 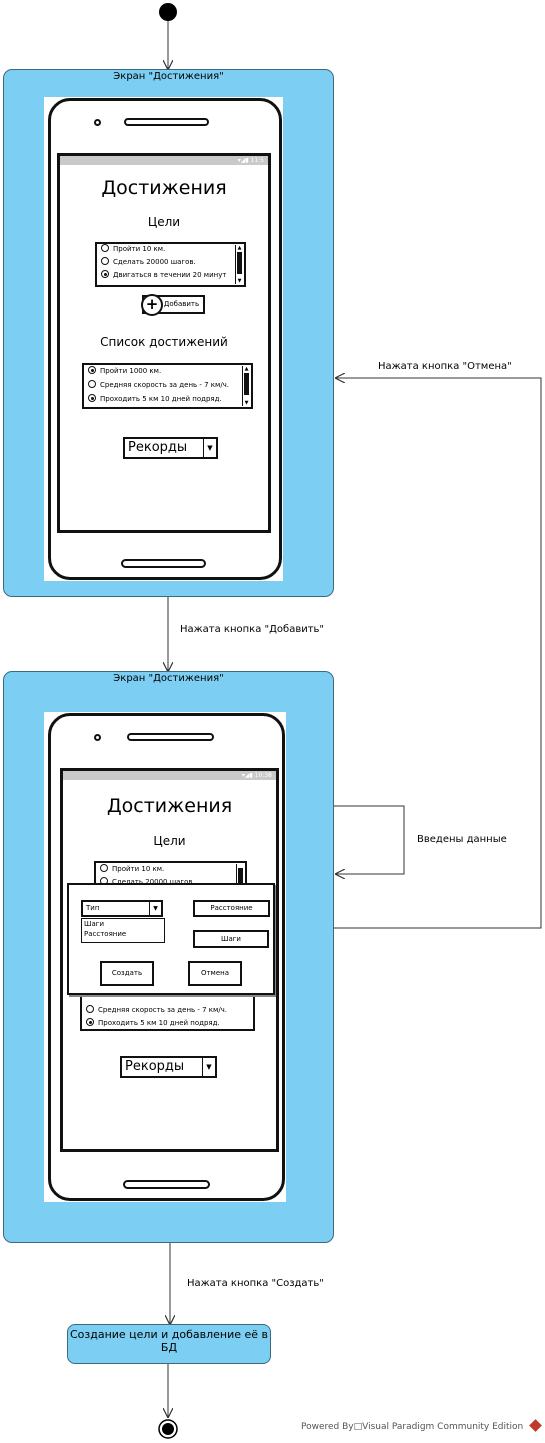 What do you see at coordinates (148, 262) in the screenshot?
I see `list-item: Сделать 20000 шагов.` at bounding box center [148, 262].